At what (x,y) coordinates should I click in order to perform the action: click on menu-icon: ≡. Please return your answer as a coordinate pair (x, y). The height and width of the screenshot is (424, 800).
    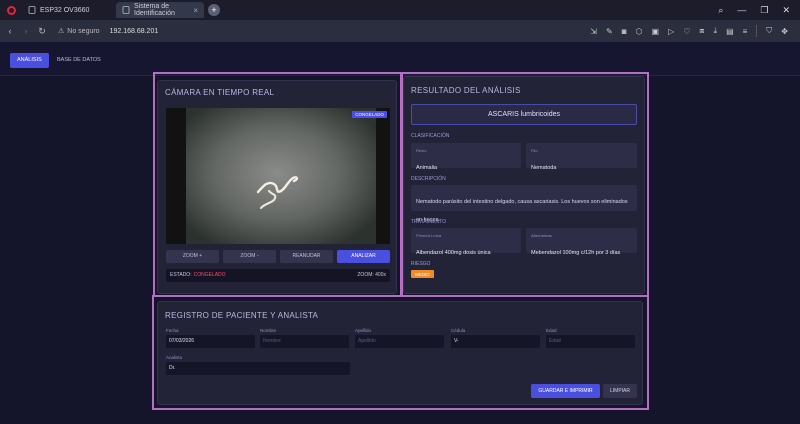
    Looking at the image, I should click on (745, 31).